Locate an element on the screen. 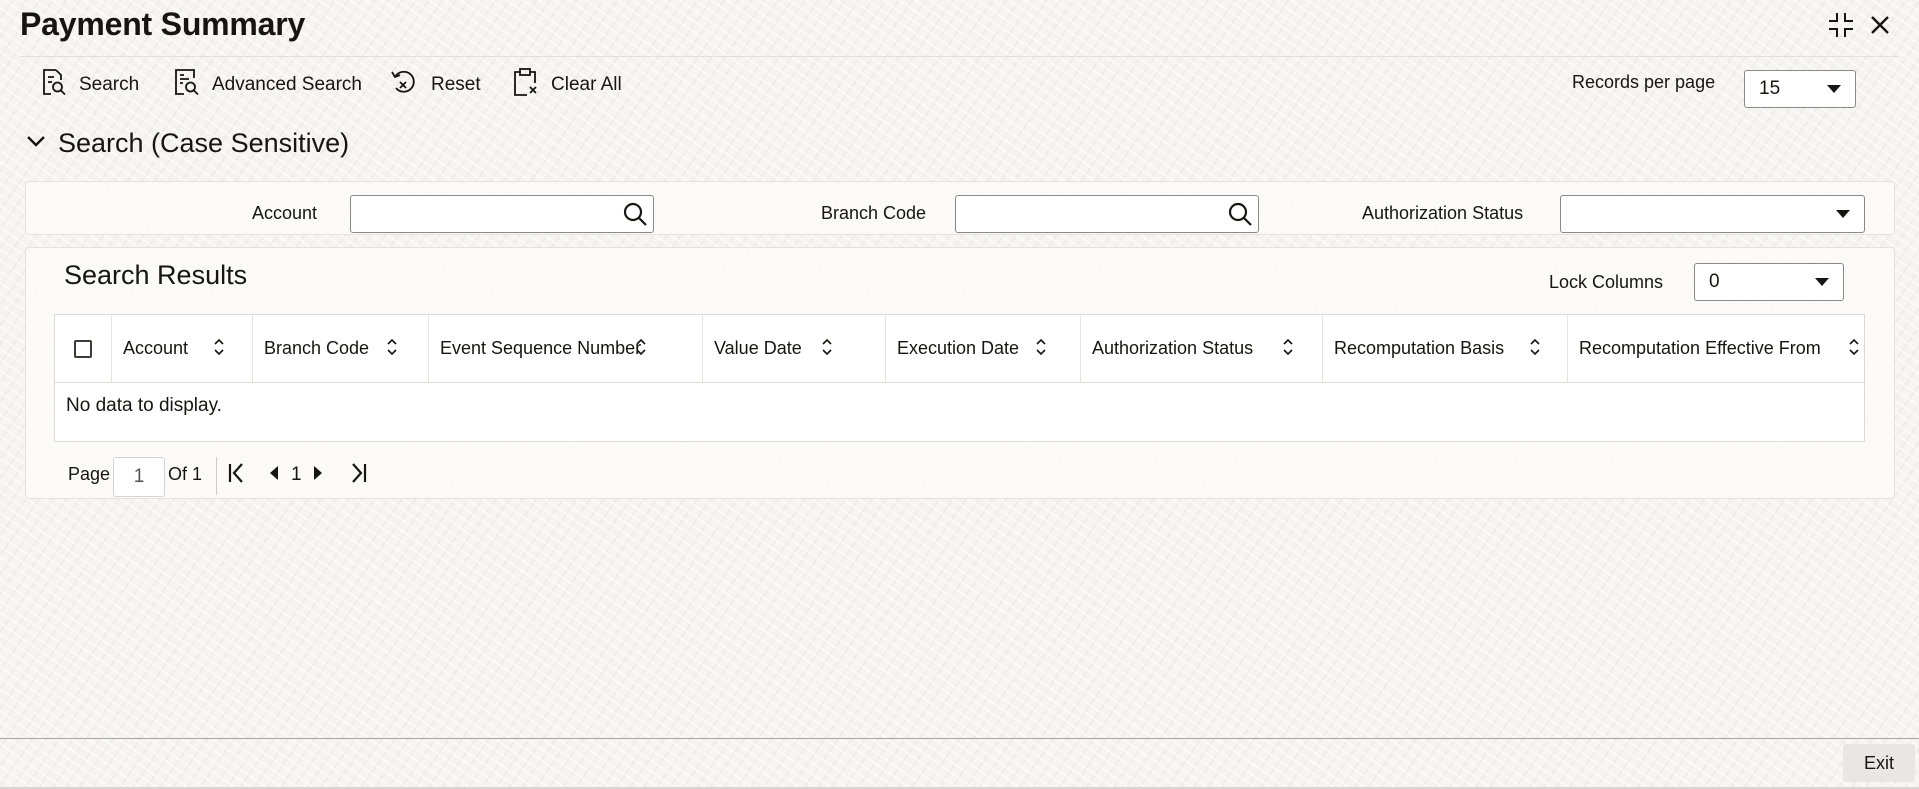 This screenshot has height=789, width=1919. column-header-account: Account is located at coordinates (182, 348).